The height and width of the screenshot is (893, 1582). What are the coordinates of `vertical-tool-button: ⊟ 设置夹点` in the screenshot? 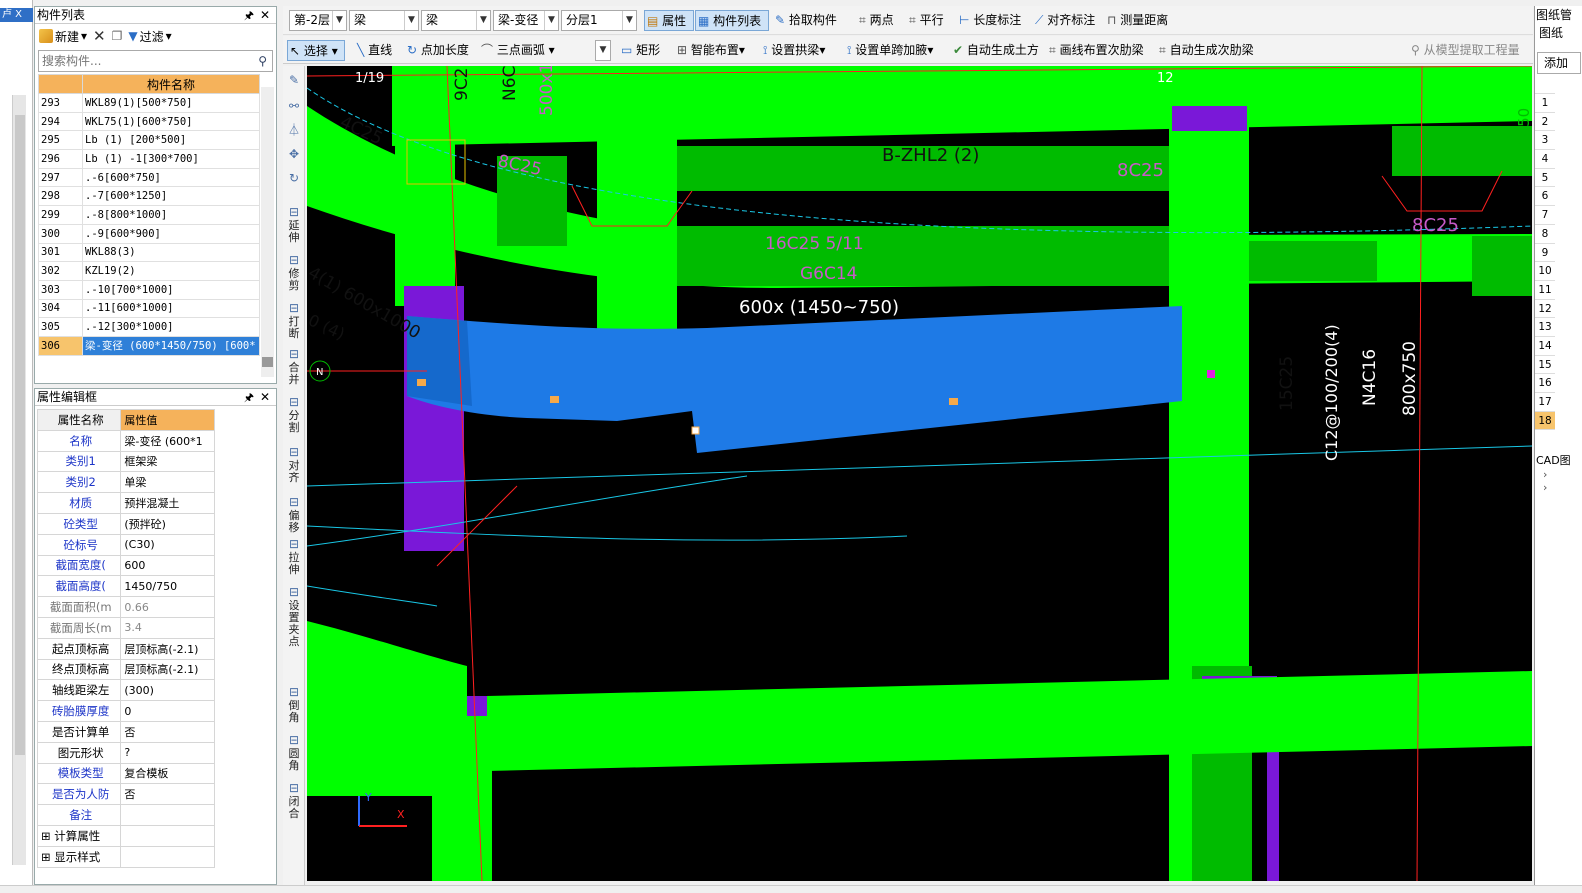 It's located at (294, 617).